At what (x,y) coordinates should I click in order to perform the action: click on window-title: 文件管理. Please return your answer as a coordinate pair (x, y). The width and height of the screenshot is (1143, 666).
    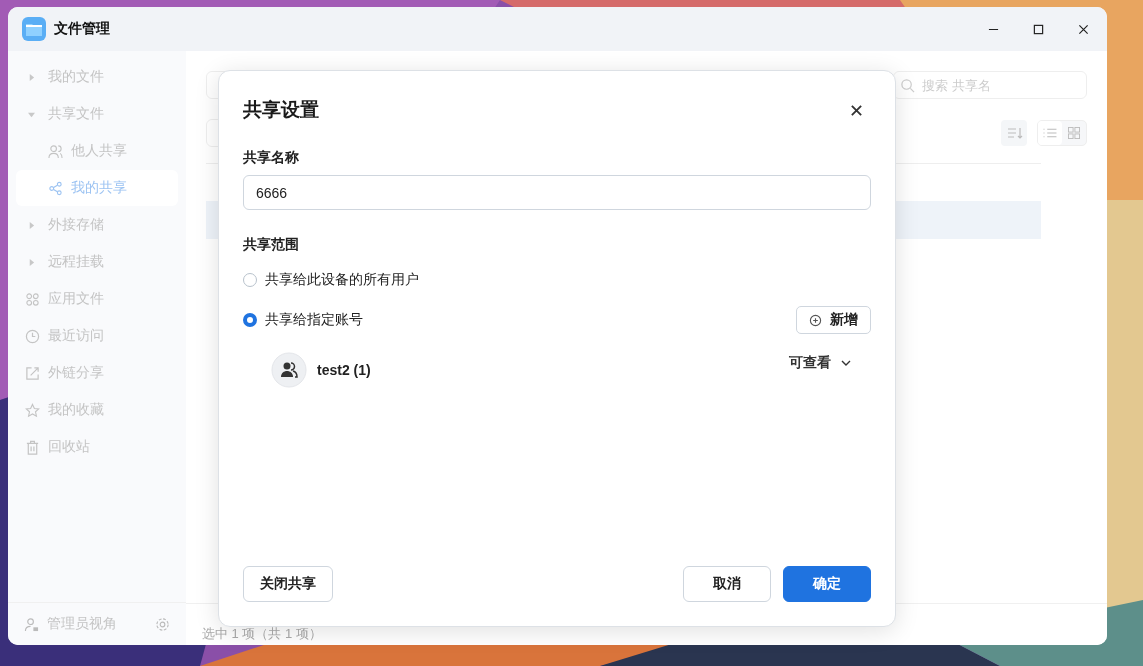
    Looking at the image, I should click on (82, 29).